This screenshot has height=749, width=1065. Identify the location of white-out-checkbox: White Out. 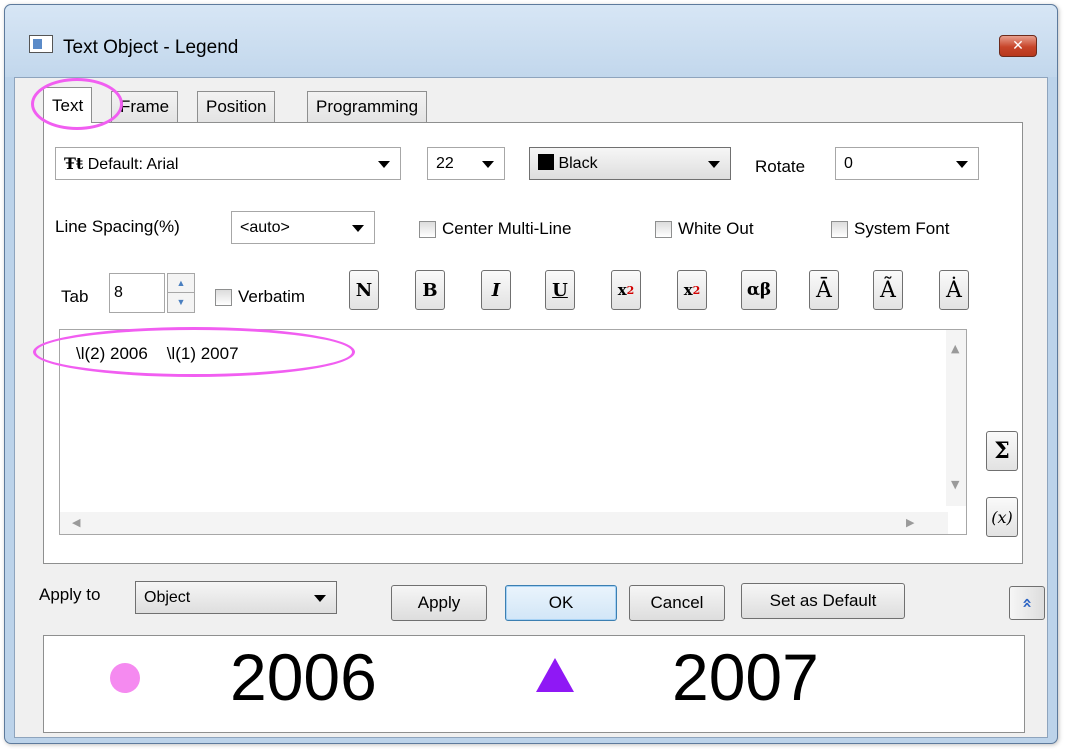
(704, 229).